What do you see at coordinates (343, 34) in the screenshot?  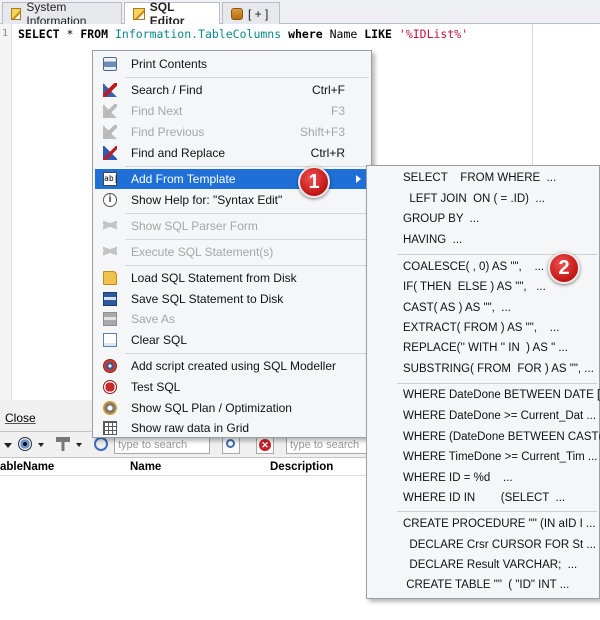 I see `code-text: Name` at bounding box center [343, 34].